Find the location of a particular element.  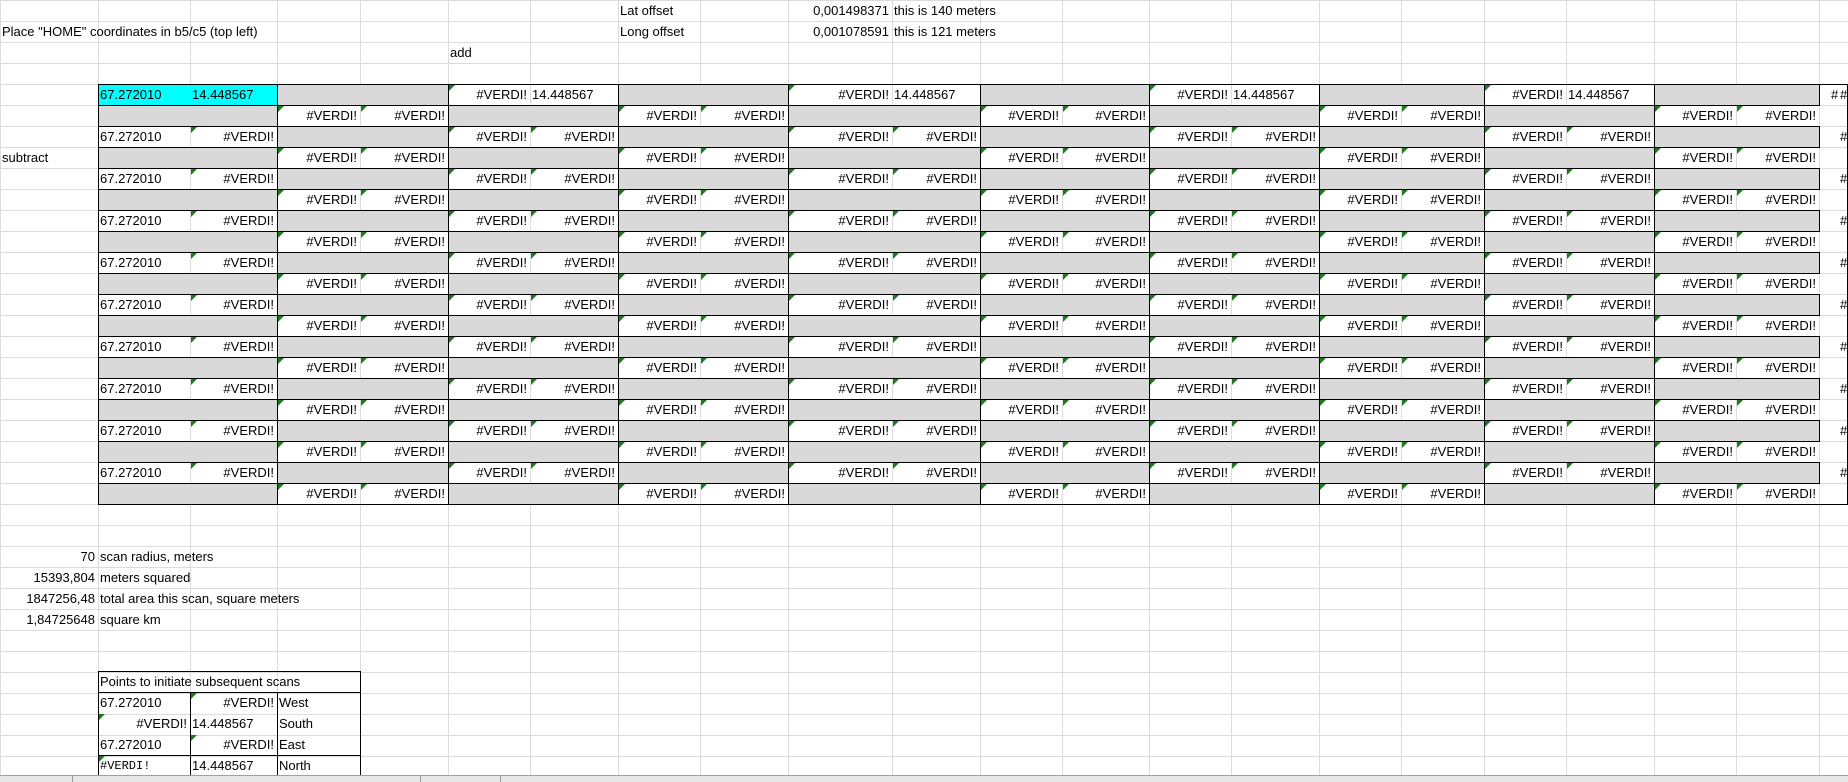

home-long-cell: 14.448567 is located at coordinates (233, 94).